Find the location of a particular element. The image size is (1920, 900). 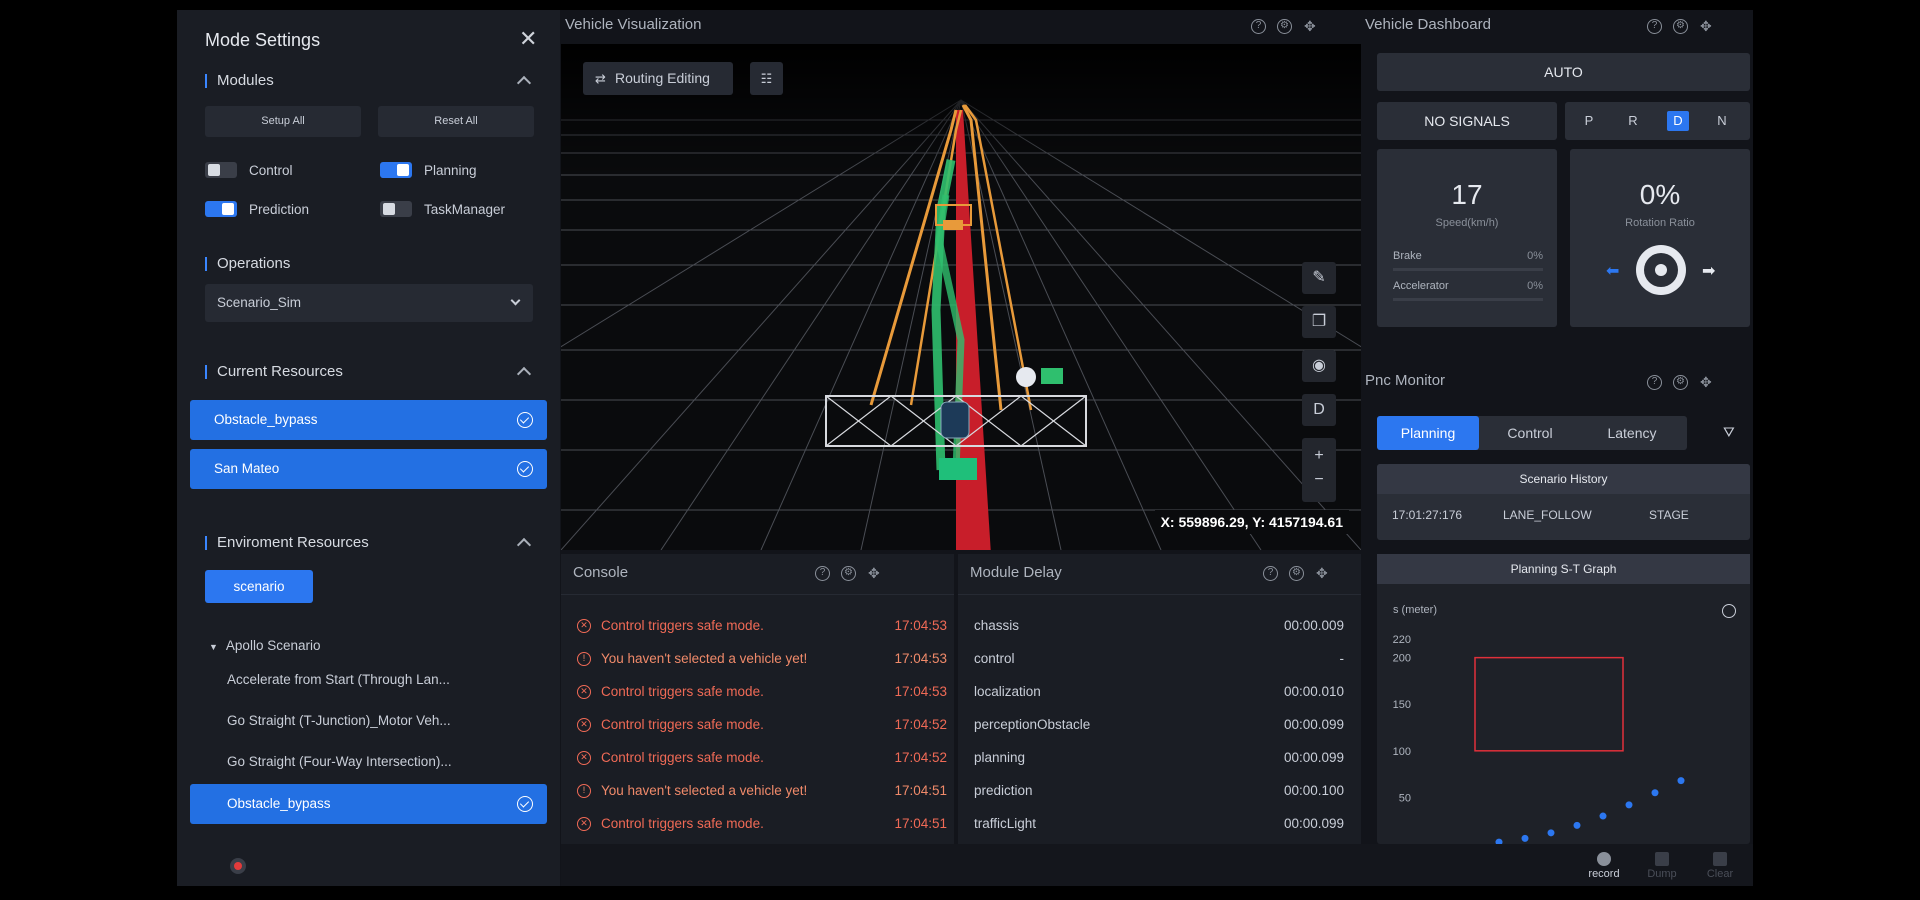

bottom-toolbar: record Dump Clear is located at coordinates (1157, 865).